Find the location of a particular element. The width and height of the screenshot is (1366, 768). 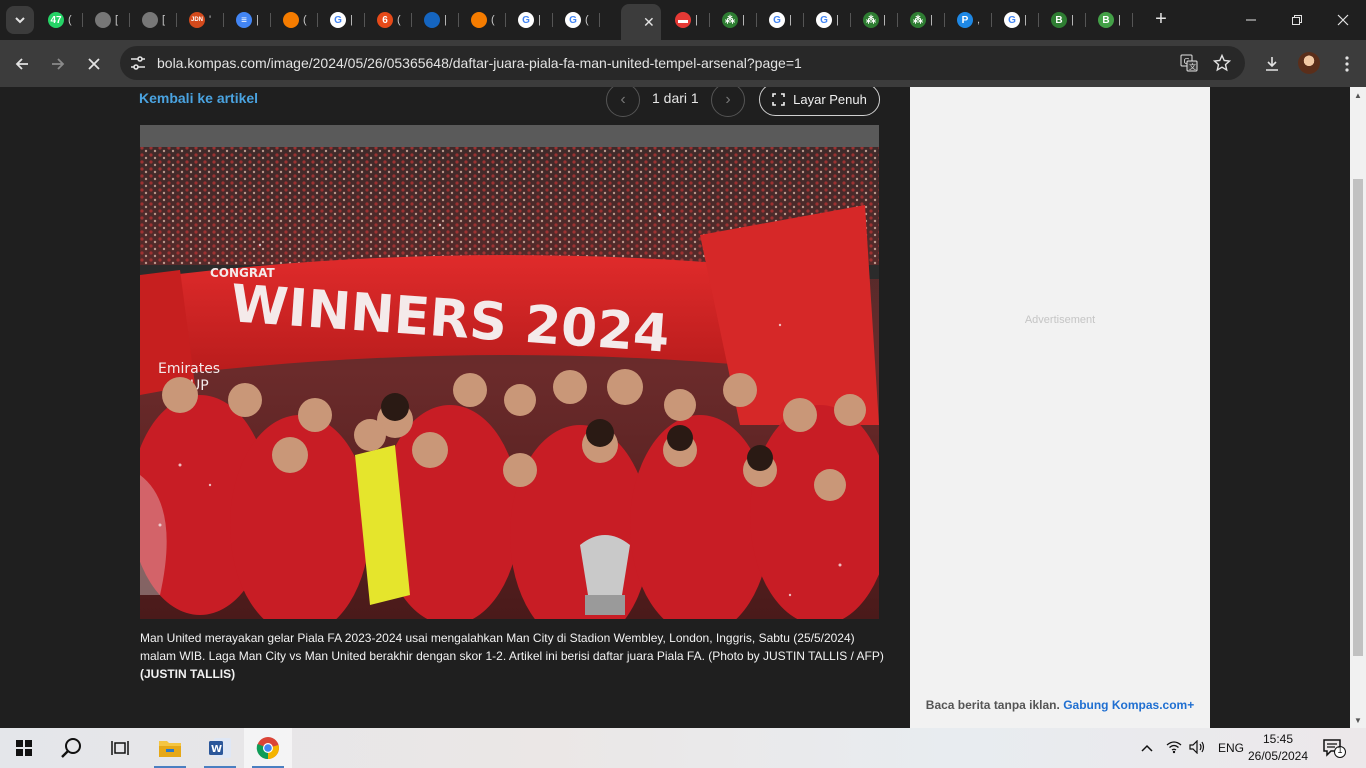

tab-after-4: ⁂ | is located at coordinates (876, 20).